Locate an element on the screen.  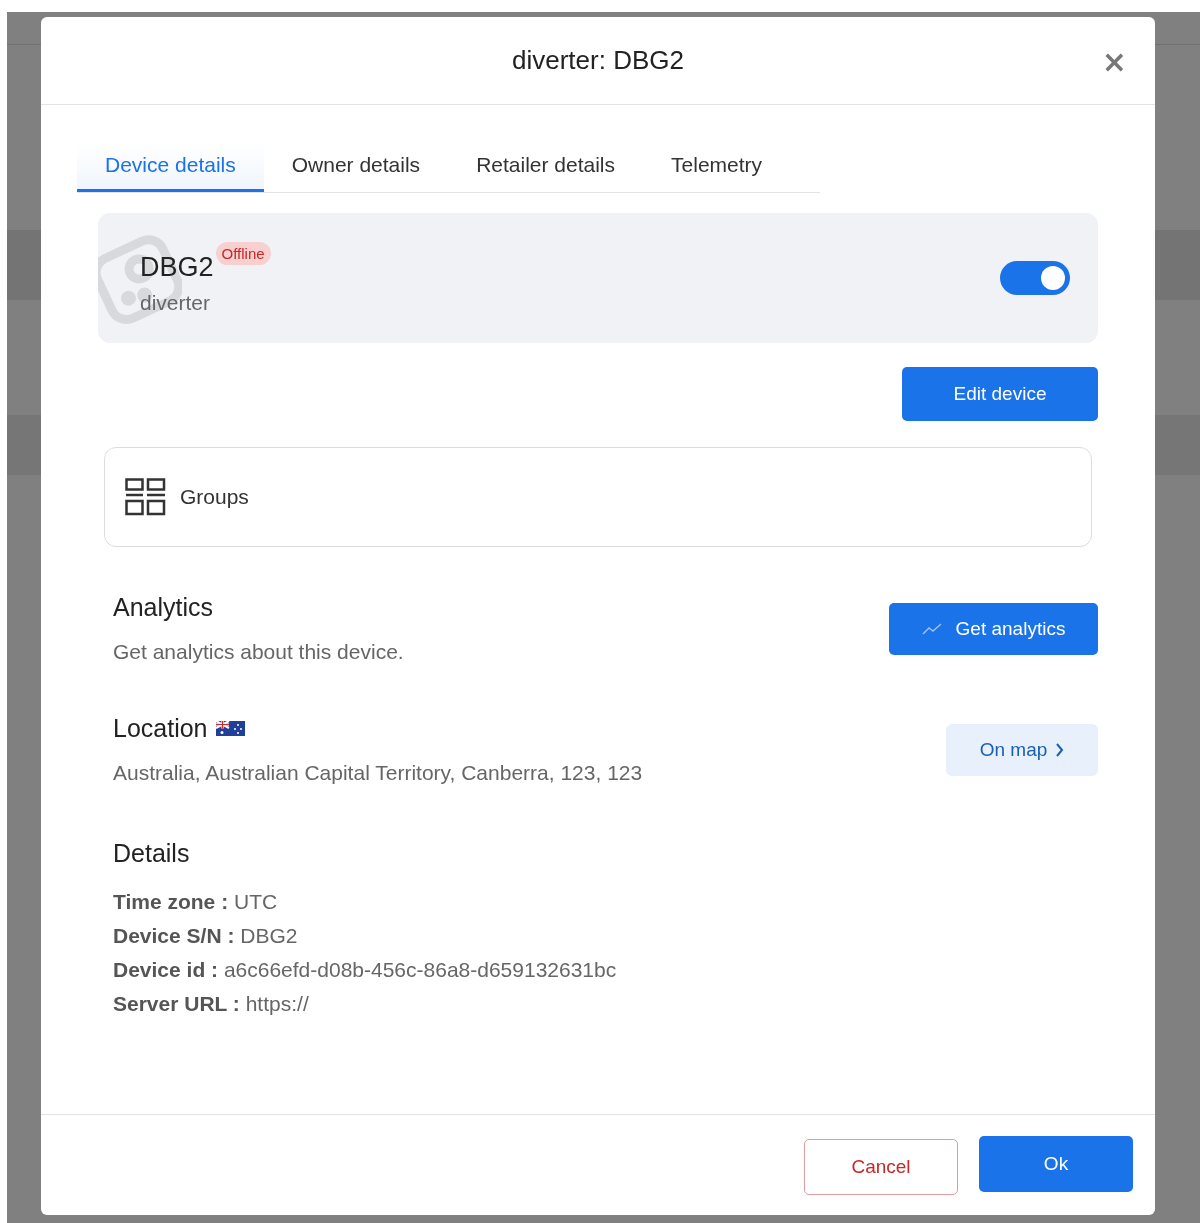
toggle-switch is located at coordinates (1035, 278).